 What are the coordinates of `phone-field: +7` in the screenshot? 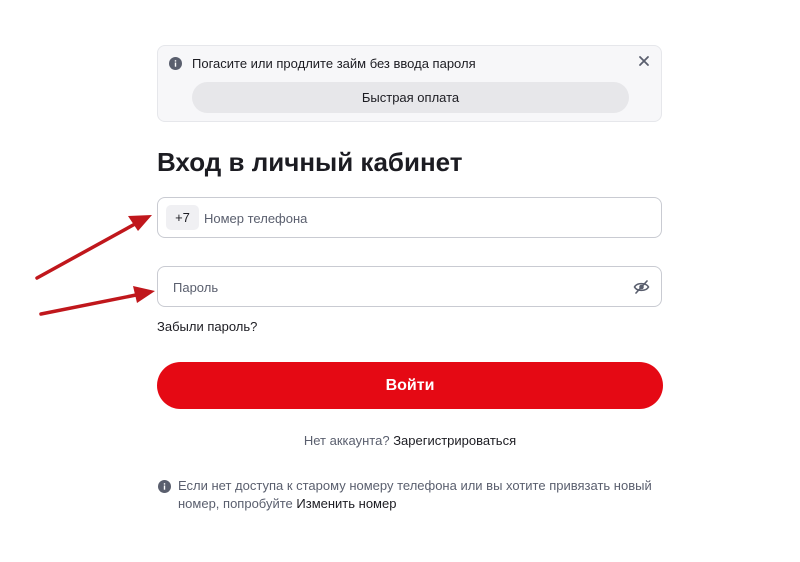 It's located at (409, 217).